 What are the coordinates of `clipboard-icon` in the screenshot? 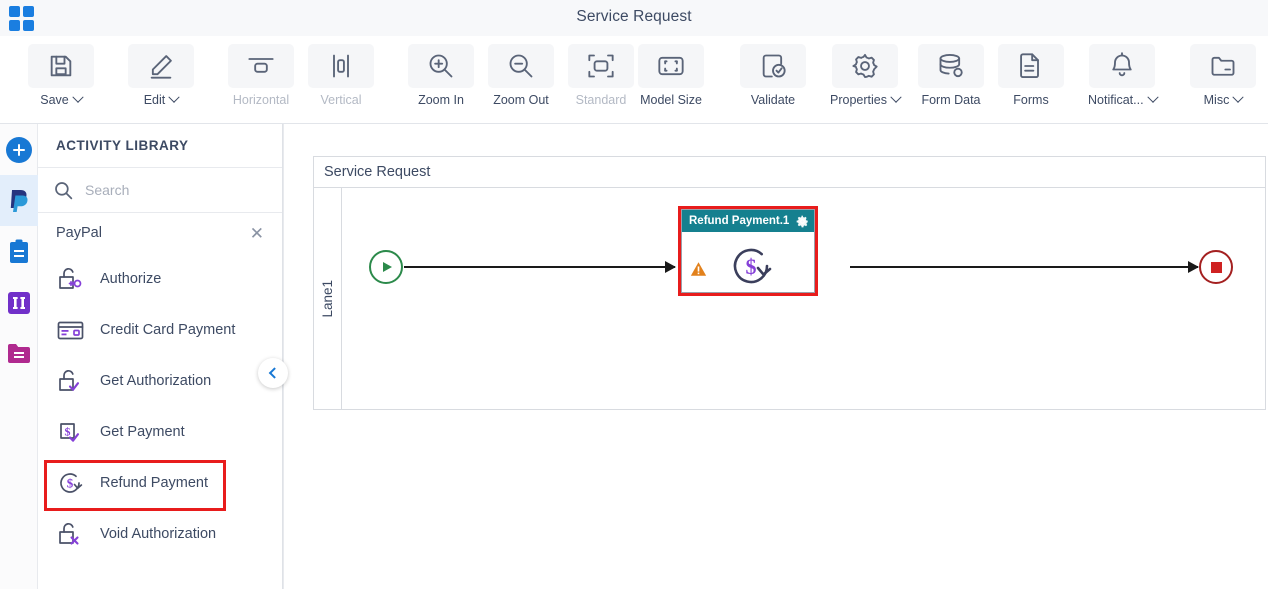 It's located at (19, 251).